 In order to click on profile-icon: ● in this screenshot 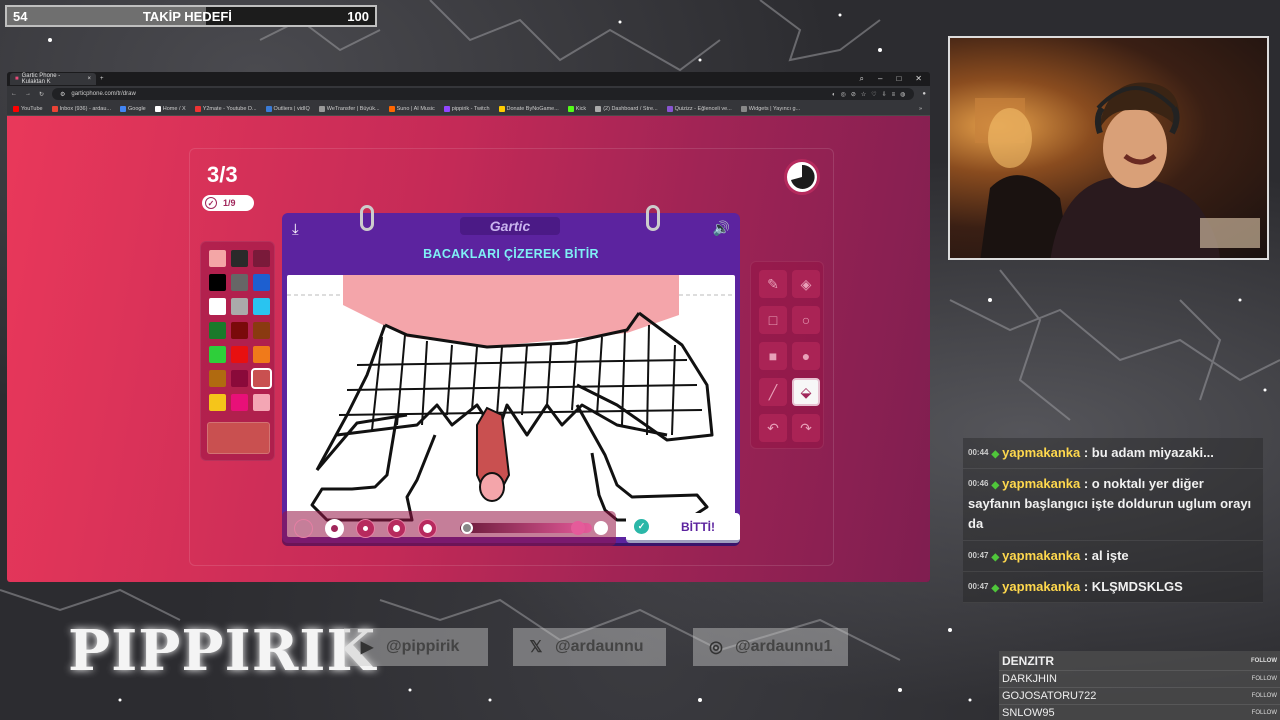, I will do `click(924, 94)`.